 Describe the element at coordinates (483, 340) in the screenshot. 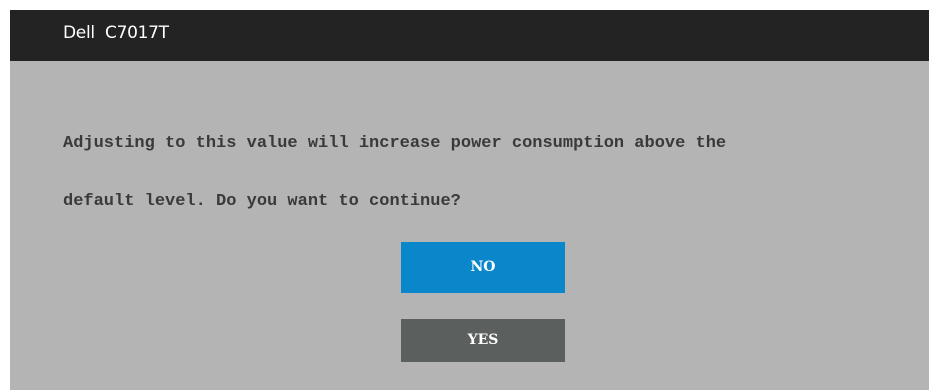

I see `yes-button: YES` at that location.